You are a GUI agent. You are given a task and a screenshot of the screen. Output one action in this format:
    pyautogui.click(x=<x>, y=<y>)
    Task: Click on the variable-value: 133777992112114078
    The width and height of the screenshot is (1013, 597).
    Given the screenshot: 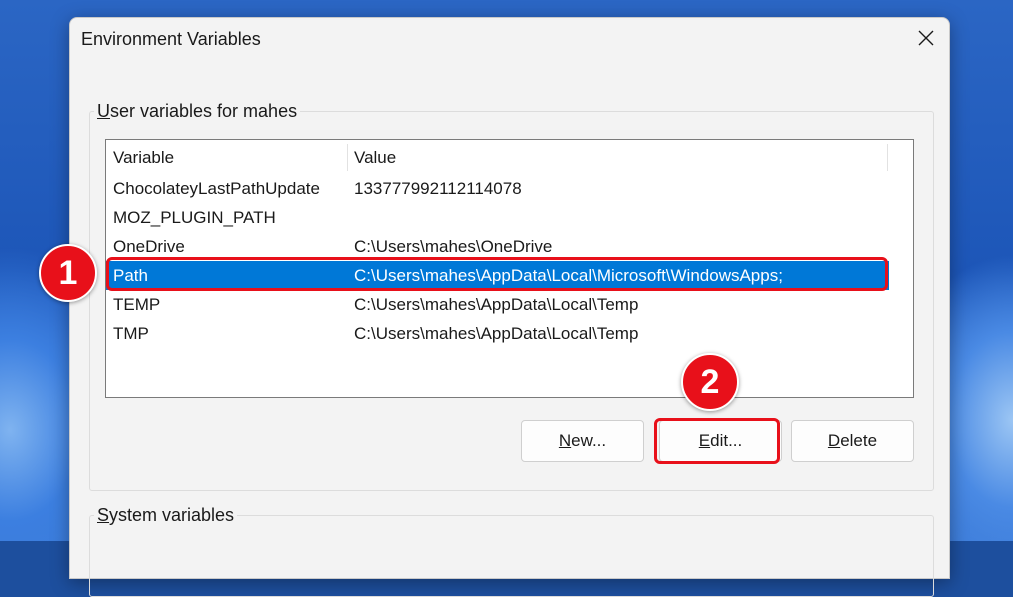 What is the action you would take?
    pyautogui.click(x=438, y=188)
    